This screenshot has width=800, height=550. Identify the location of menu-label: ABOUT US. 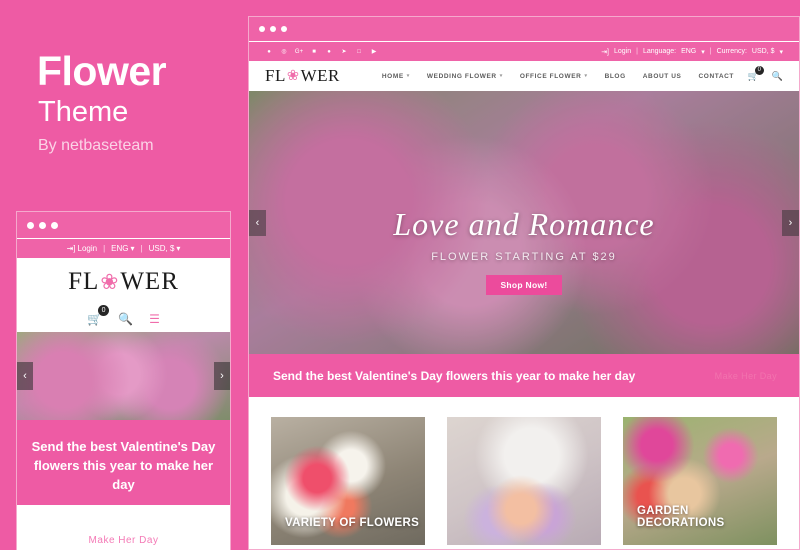
(662, 76).